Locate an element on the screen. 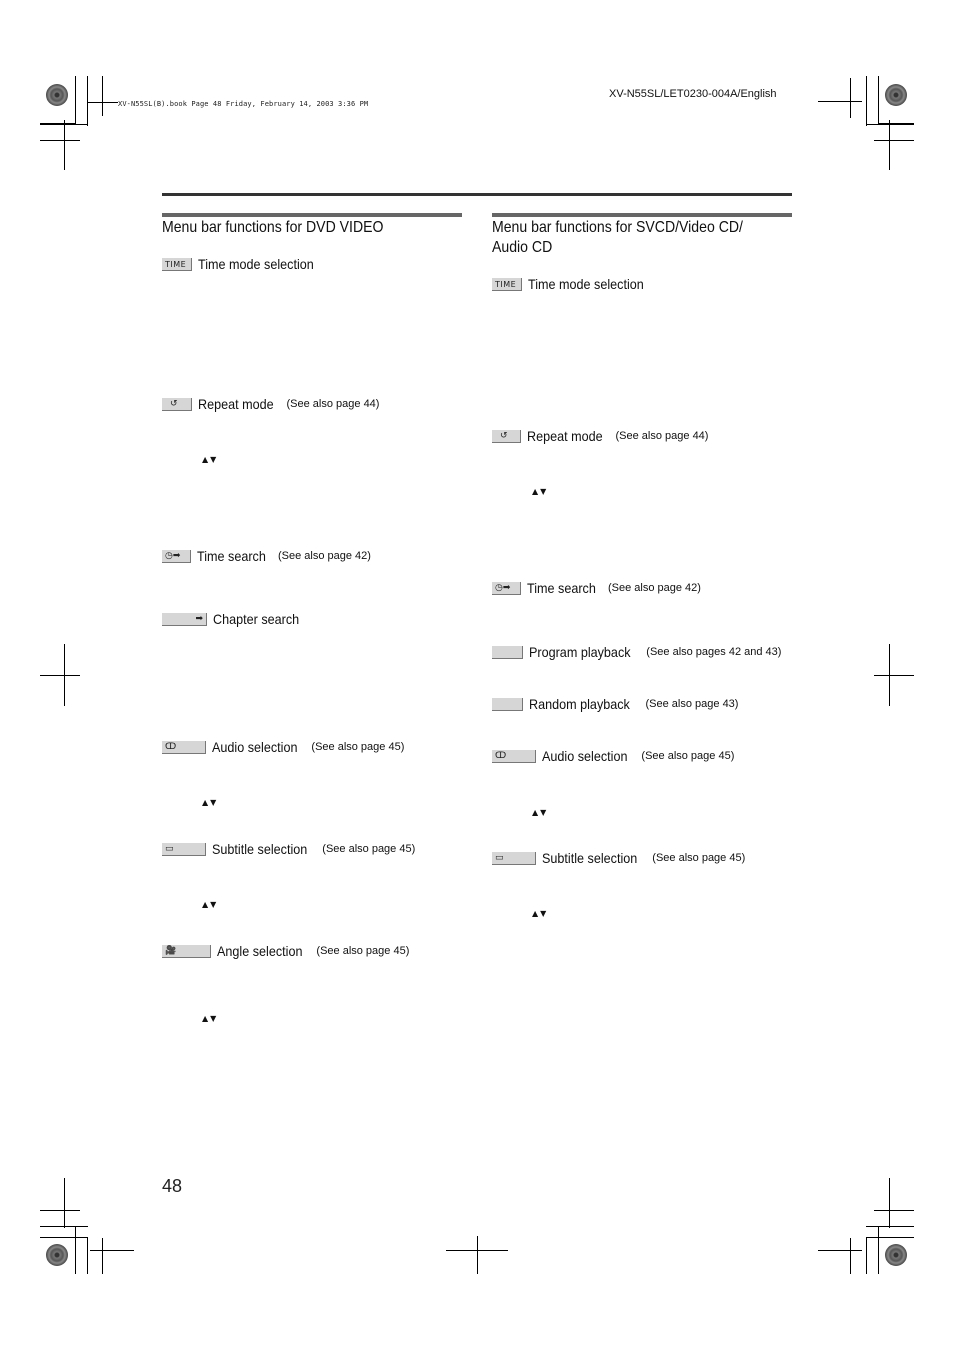  right-item-time-mode: TIME Time mode selection is located at coordinates (574, 284).